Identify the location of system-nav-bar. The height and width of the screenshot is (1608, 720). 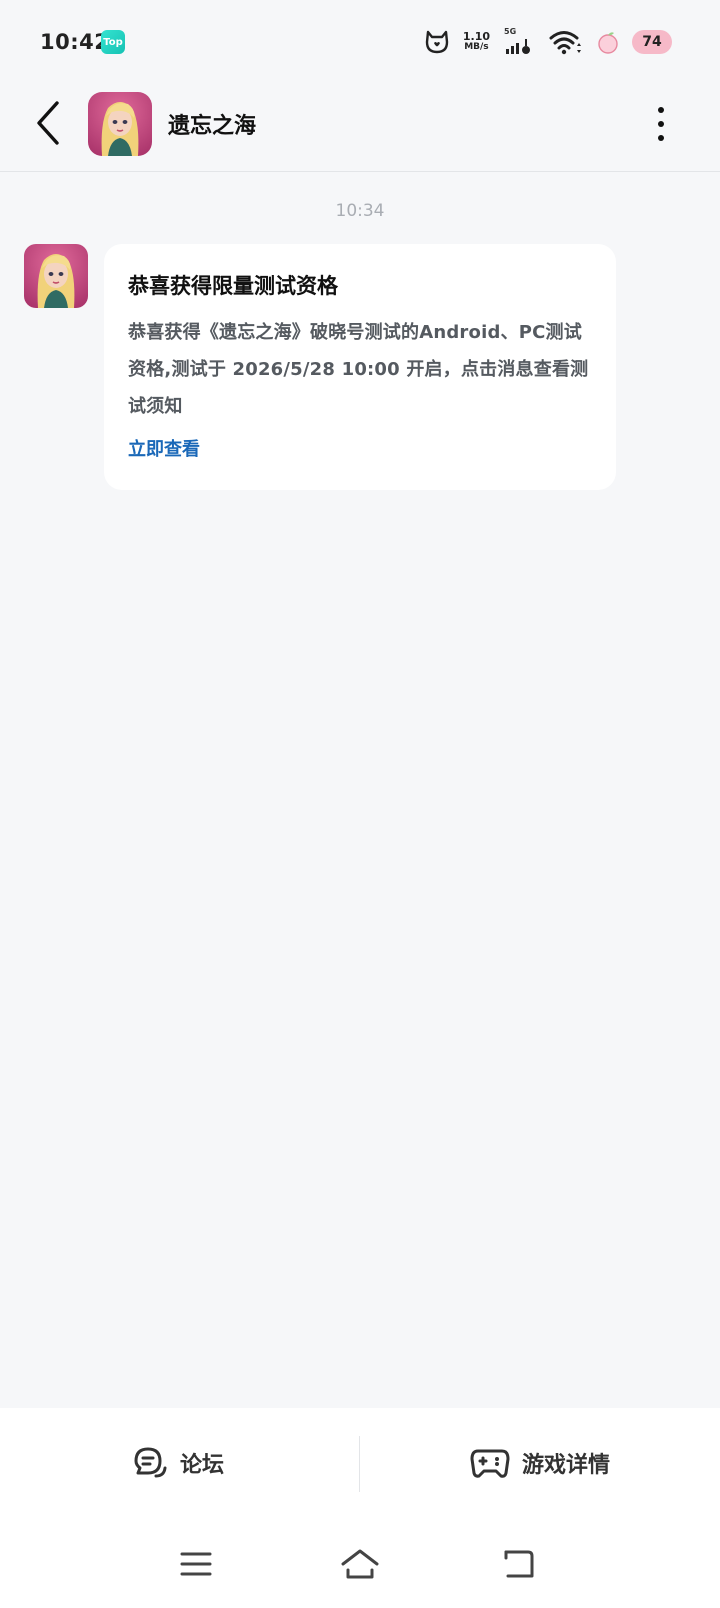
(360, 1563).